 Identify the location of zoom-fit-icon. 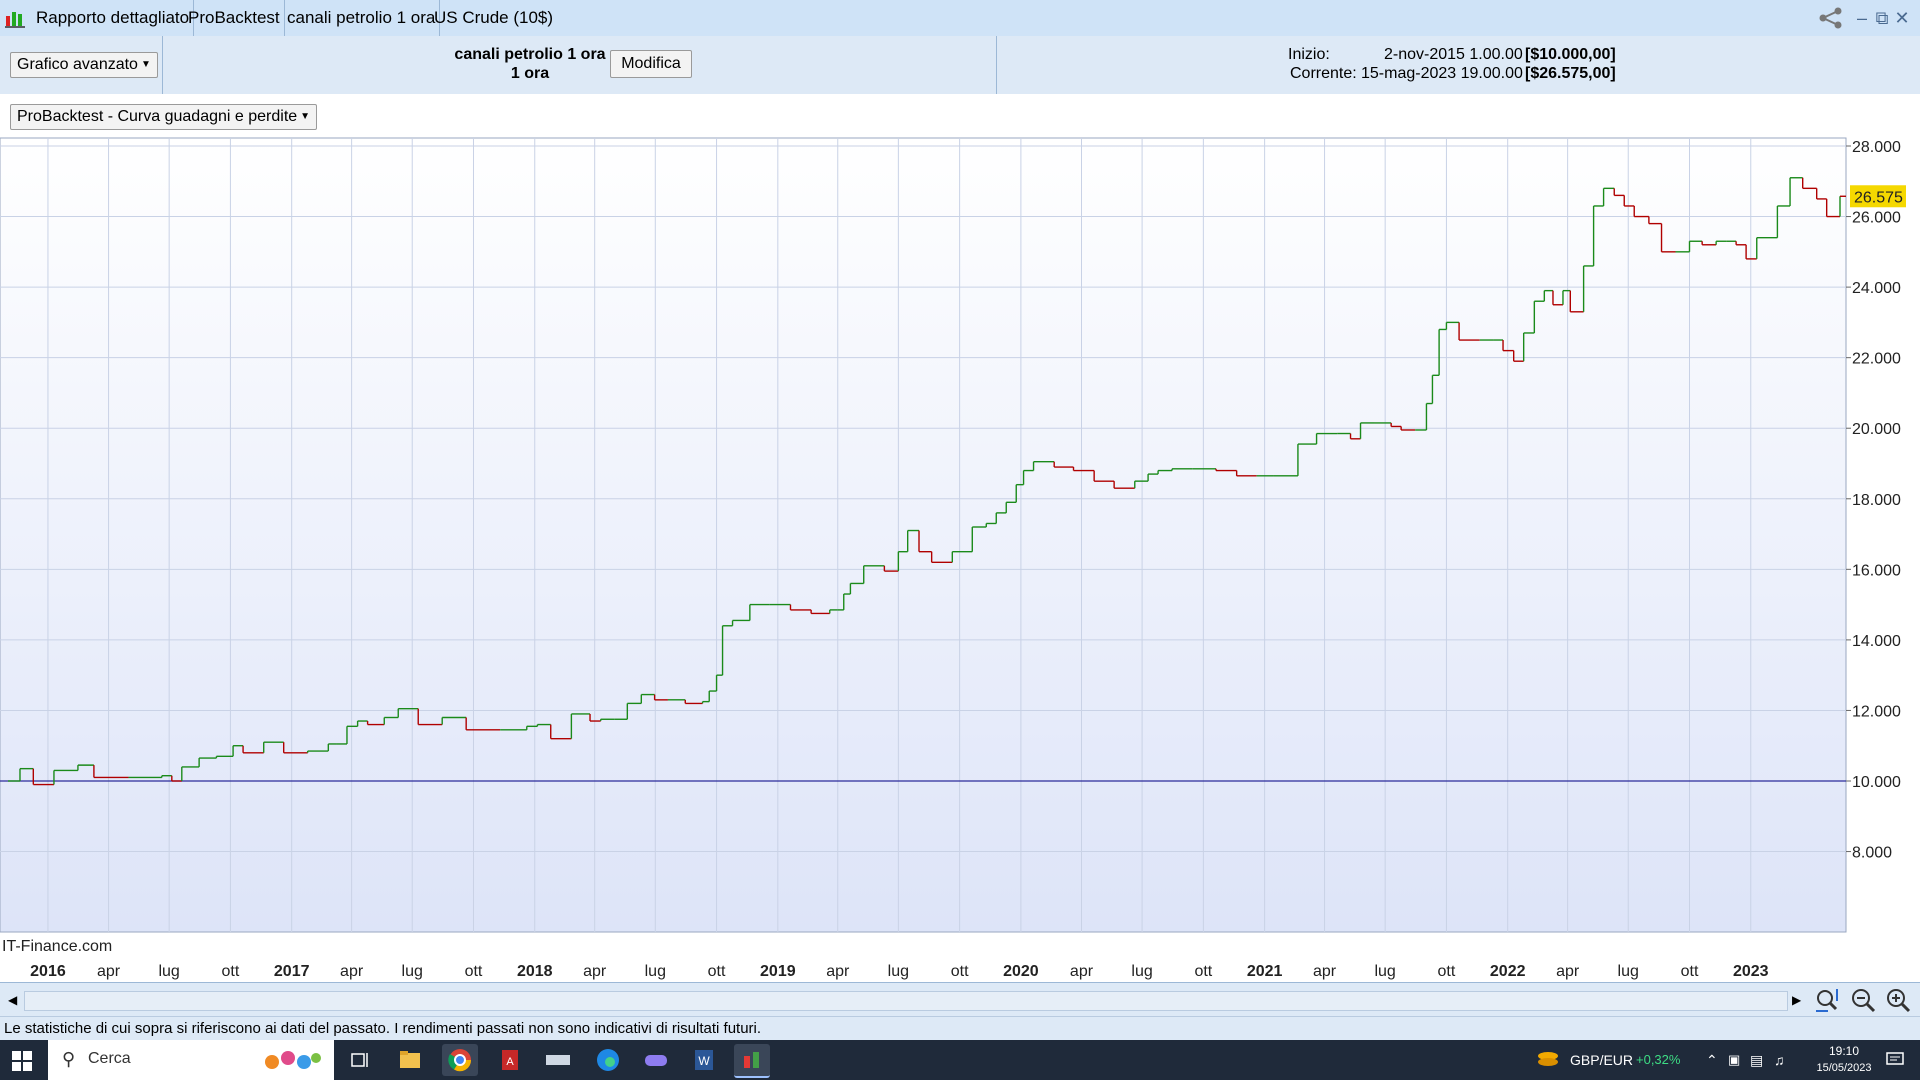
(1828, 1000).